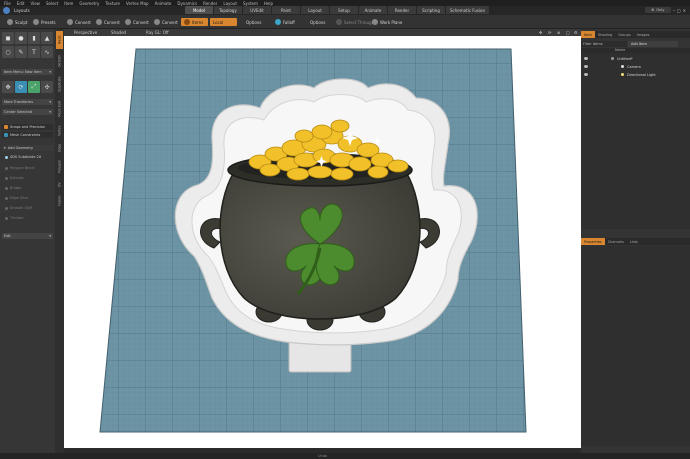  Describe the element at coordinates (635, 74) in the screenshot. I see `list-item: Directional Light` at that location.